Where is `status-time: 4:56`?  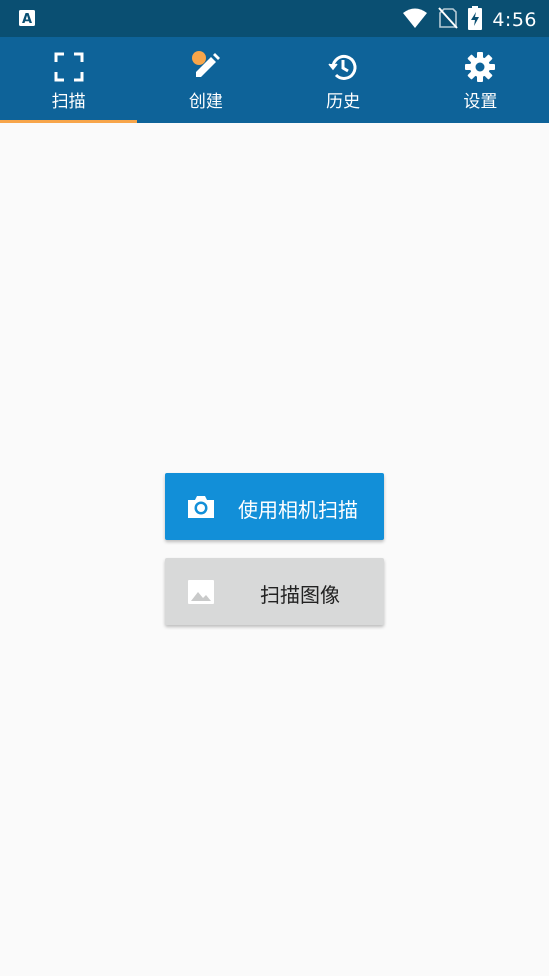
status-time: 4:56 is located at coordinates (514, 20).